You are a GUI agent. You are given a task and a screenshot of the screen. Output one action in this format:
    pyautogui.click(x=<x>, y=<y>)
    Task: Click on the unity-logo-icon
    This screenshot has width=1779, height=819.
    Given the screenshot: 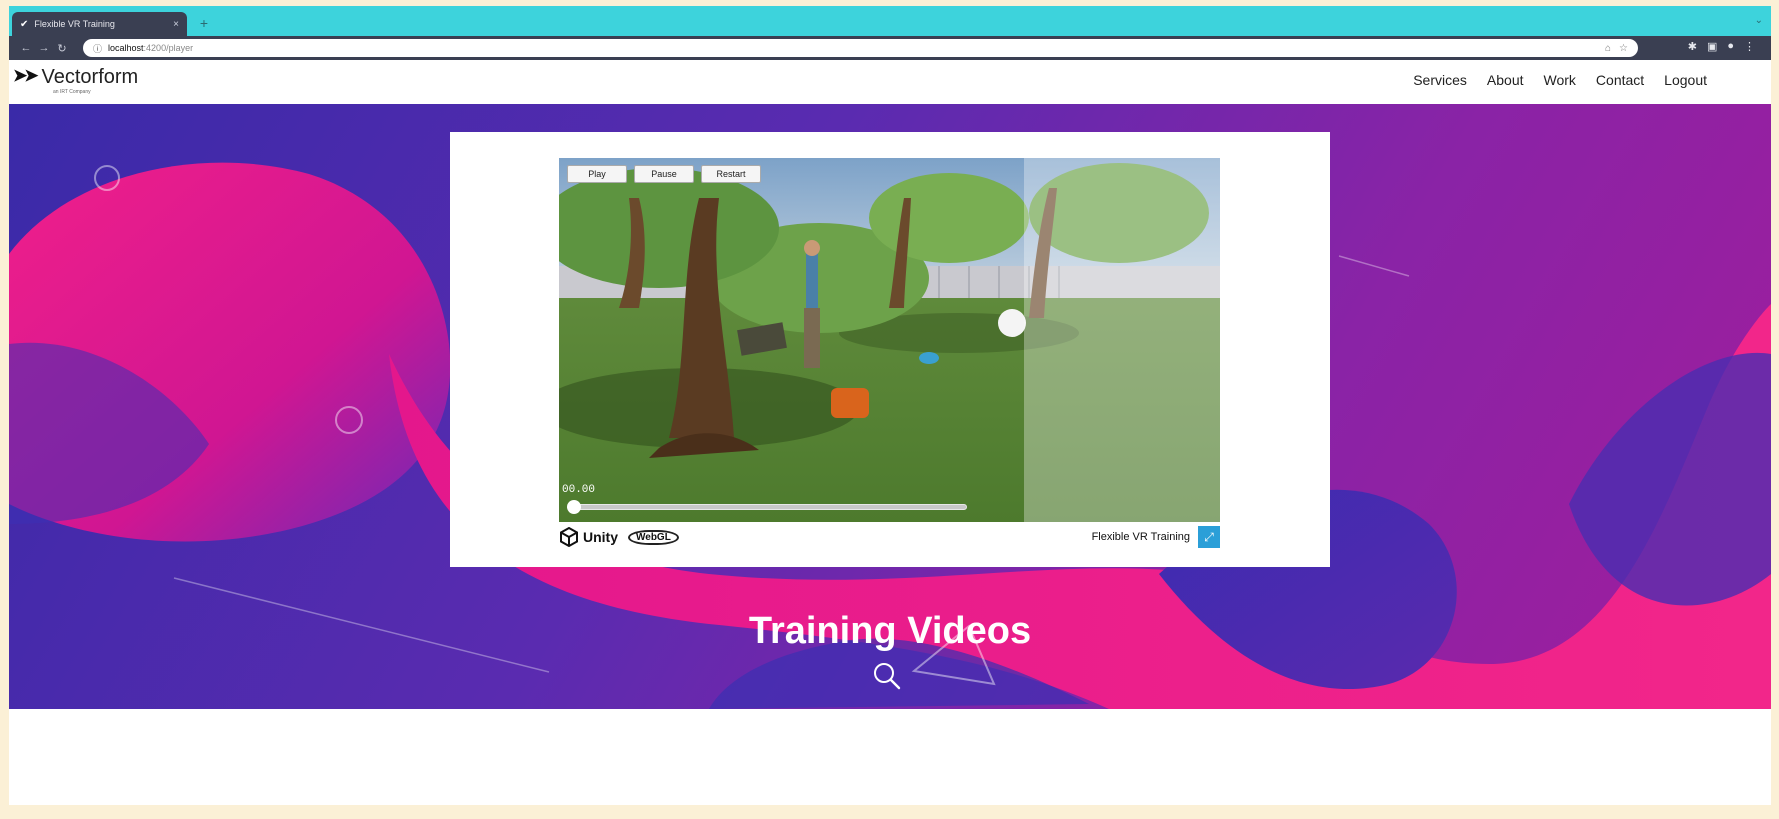 What is the action you would take?
    pyautogui.click(x=569, y=537)
    